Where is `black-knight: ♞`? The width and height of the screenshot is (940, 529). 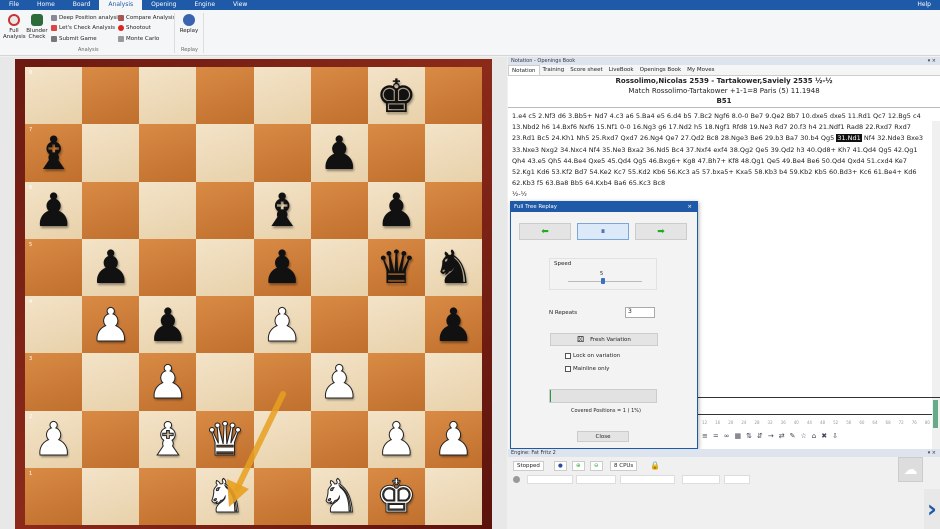 black-knight: ♞ is located at coordinates (453, 267).